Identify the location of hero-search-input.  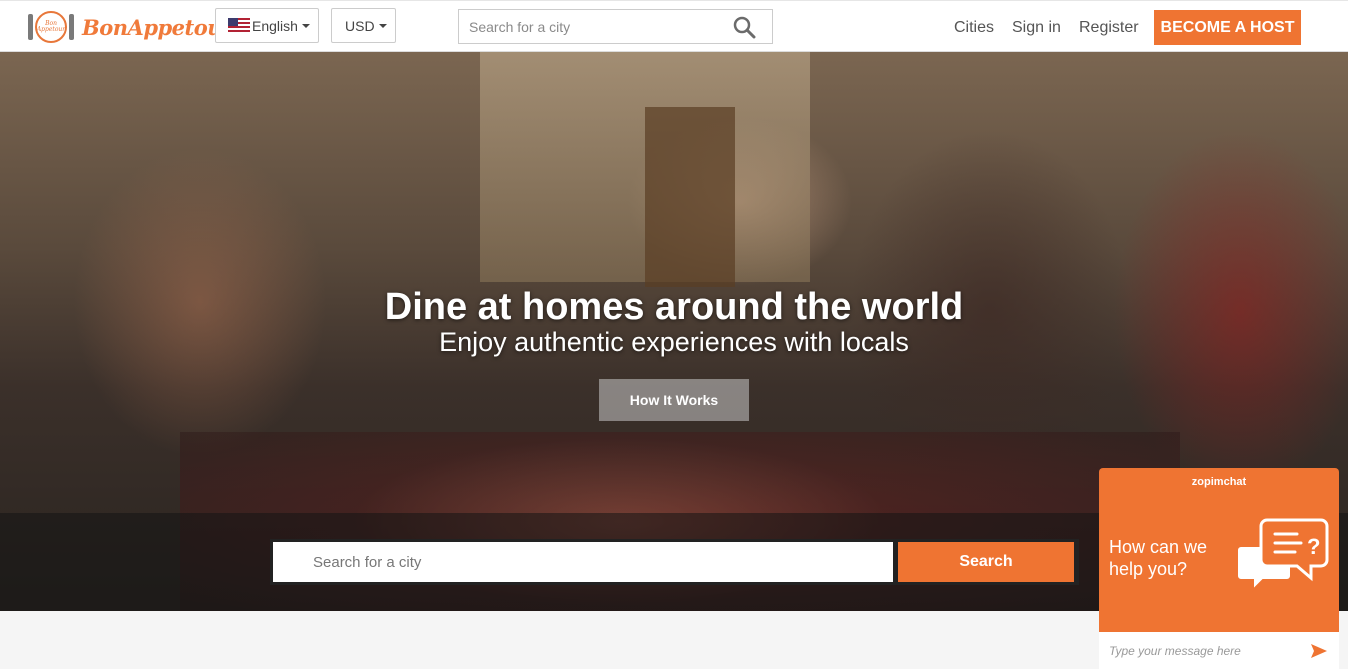
(583, 562).